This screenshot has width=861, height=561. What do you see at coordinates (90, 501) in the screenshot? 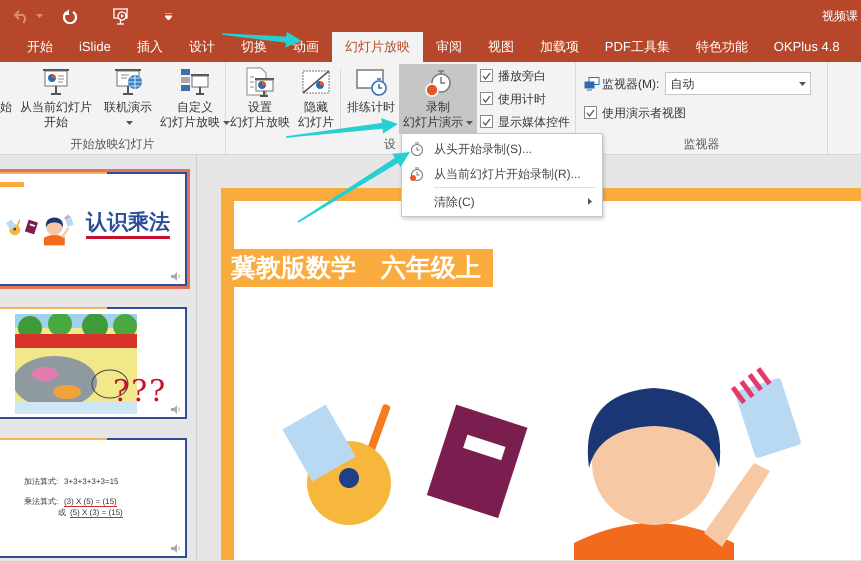
I see `formula-text: (3) X (5) = (15)` at bounding box center [90, 501].